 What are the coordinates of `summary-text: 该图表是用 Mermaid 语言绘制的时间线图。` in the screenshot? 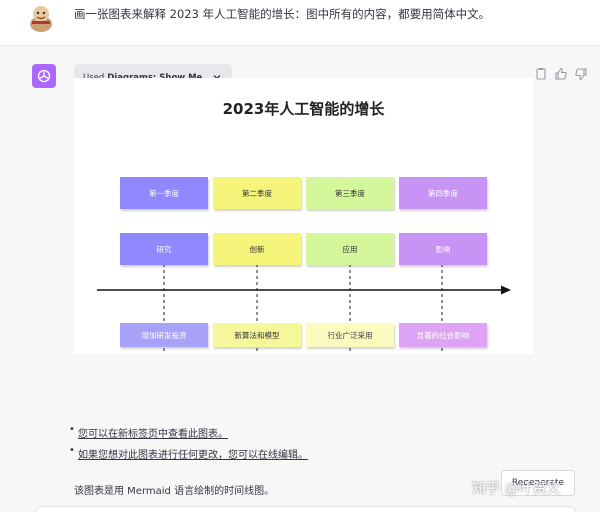 It's located at (174, 489).